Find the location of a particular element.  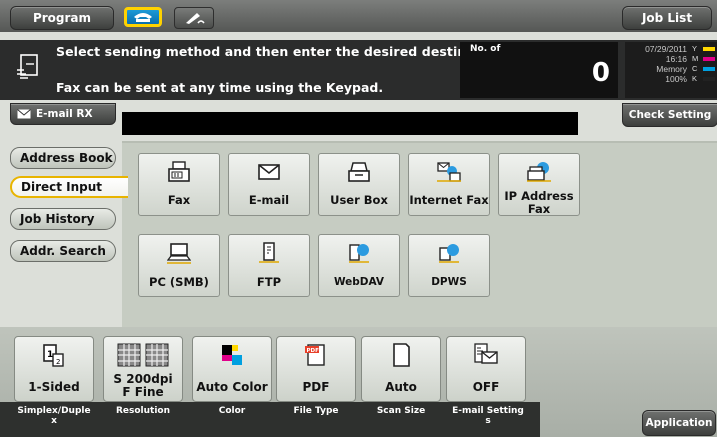

toner-y-label: Y is located at coordinates (695, 48).